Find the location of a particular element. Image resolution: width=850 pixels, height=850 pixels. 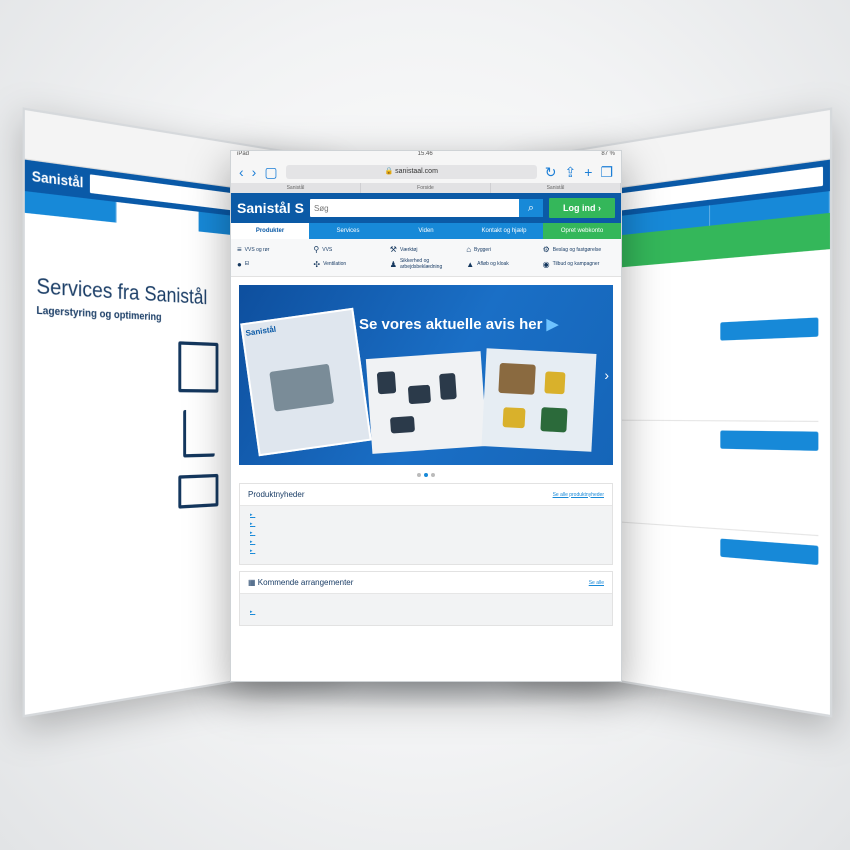

event-link is located at coordinates (426, 612).